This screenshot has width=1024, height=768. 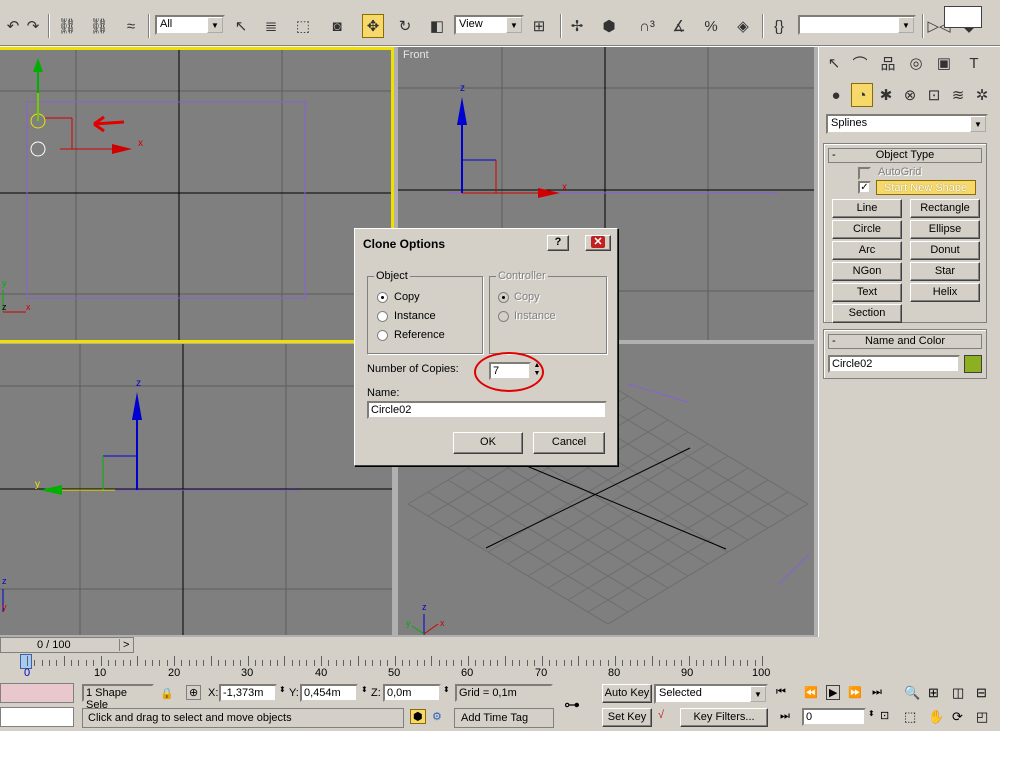 What do you see at coordinates (99, 26) in the screenshot?
I see `unlink-icon: ⛓` at bounding box center [99, 26].